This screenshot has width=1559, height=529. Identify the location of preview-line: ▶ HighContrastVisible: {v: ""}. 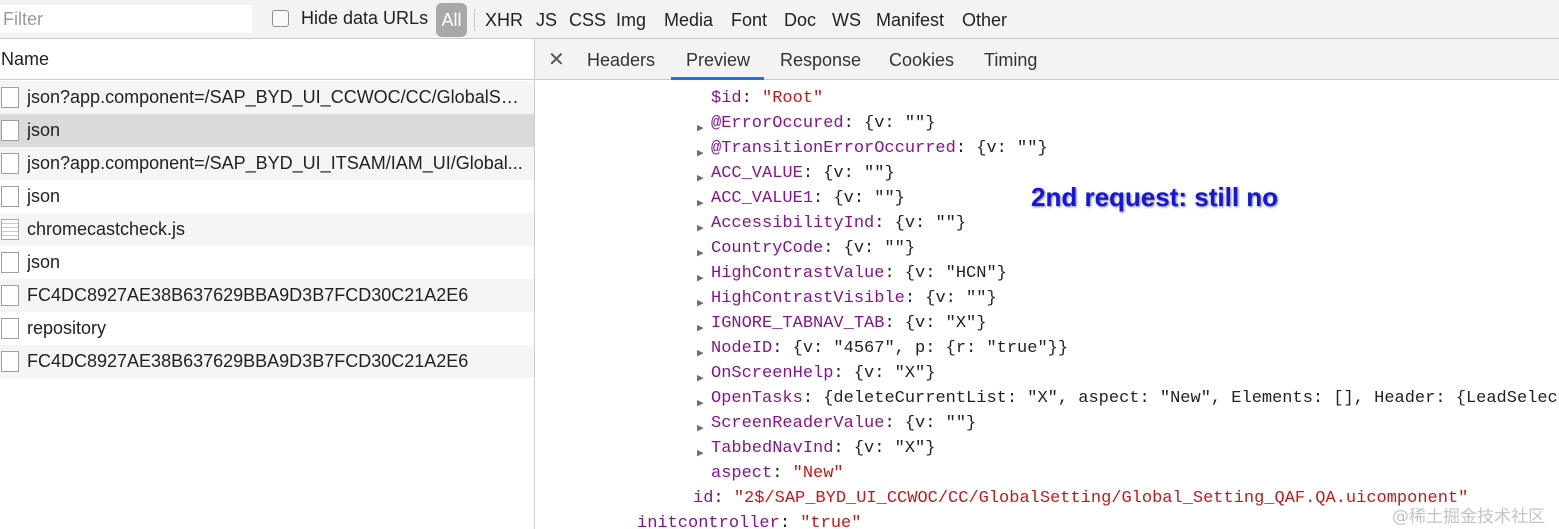
(847, 299).